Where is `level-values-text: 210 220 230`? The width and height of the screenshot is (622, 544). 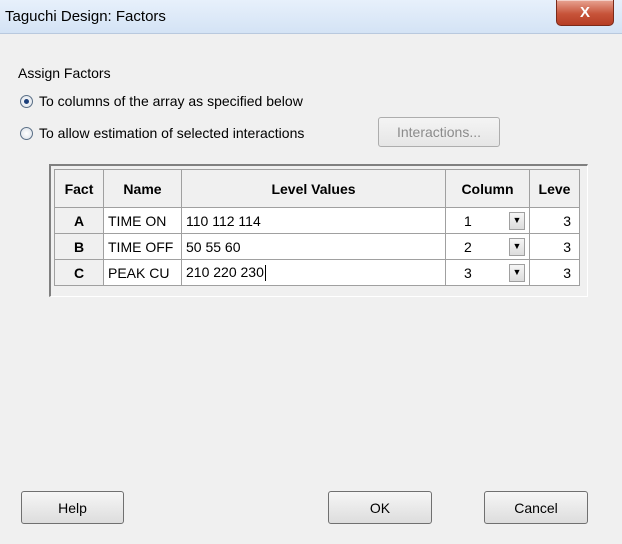
level-values-text: 210 220 230 is located at coordinates (225, 271).